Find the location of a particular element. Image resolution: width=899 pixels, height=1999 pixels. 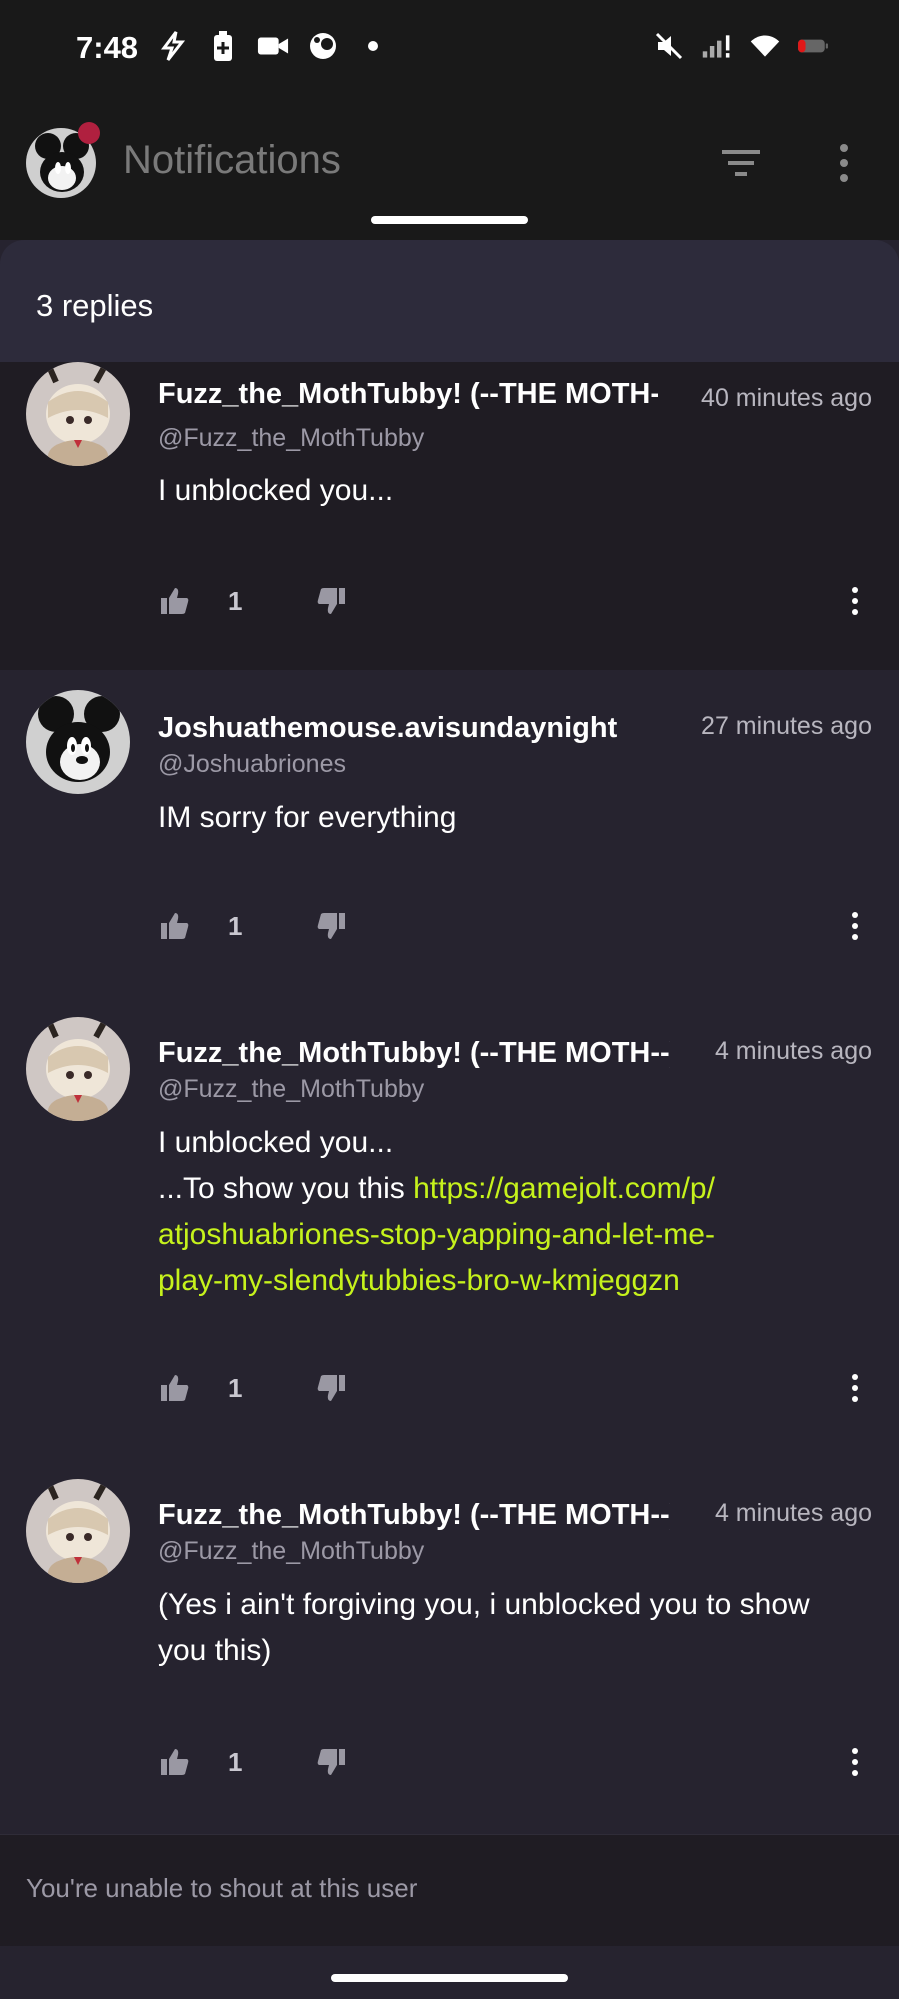

notification-dot is located at coordinates (89, 133).